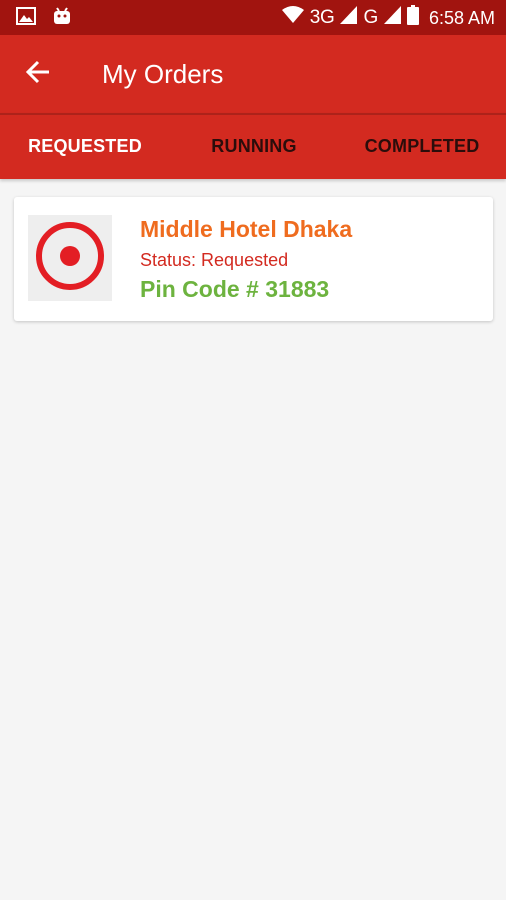  Describe the element at coordinates (461, 18) in the screenshot. I see `clock: 6:58 AM` at that location.